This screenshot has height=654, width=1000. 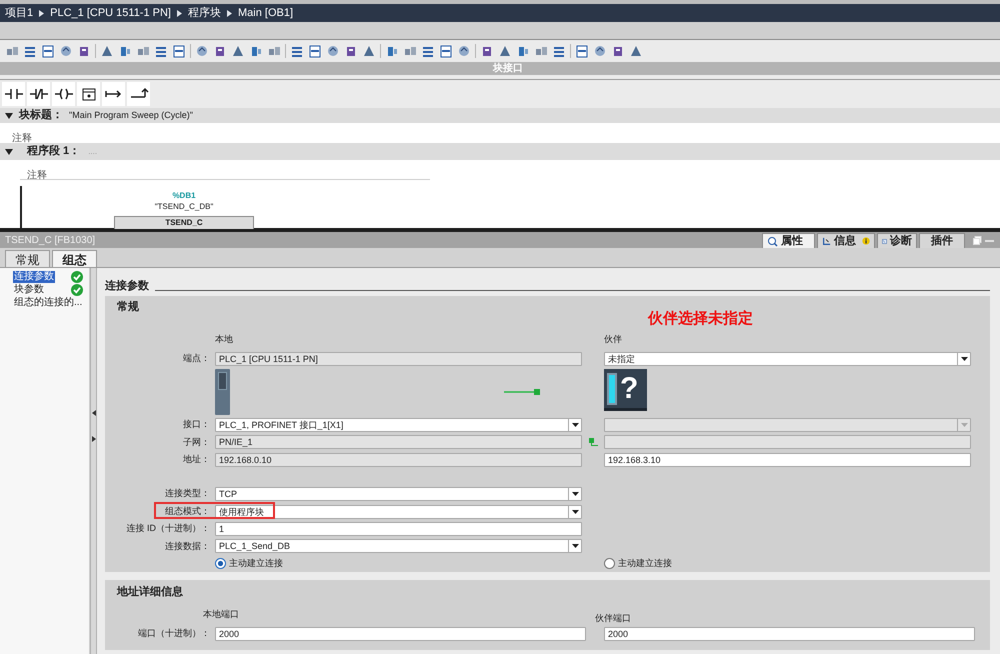 I want to click on field-label: 端点：, so click(x=196, y=358).